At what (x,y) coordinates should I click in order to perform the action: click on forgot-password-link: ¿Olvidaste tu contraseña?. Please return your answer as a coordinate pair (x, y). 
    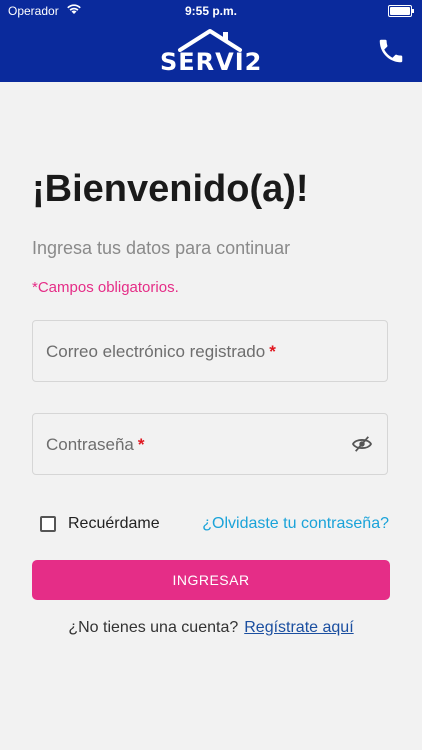
    Looking at the image, I should click on (295, 524).